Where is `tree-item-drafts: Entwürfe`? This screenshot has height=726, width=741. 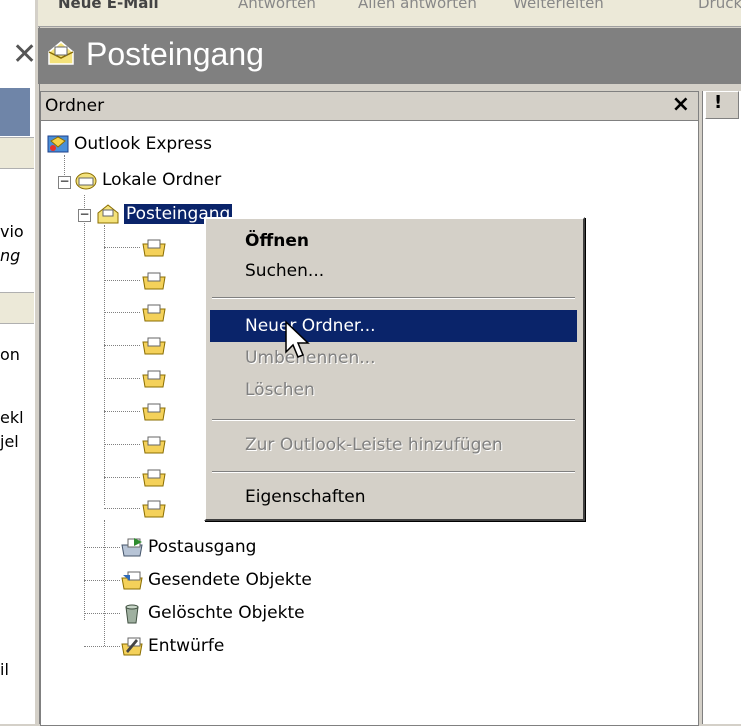
tree-item-drafts: Entwürfe is located at coordinates (172, 646).